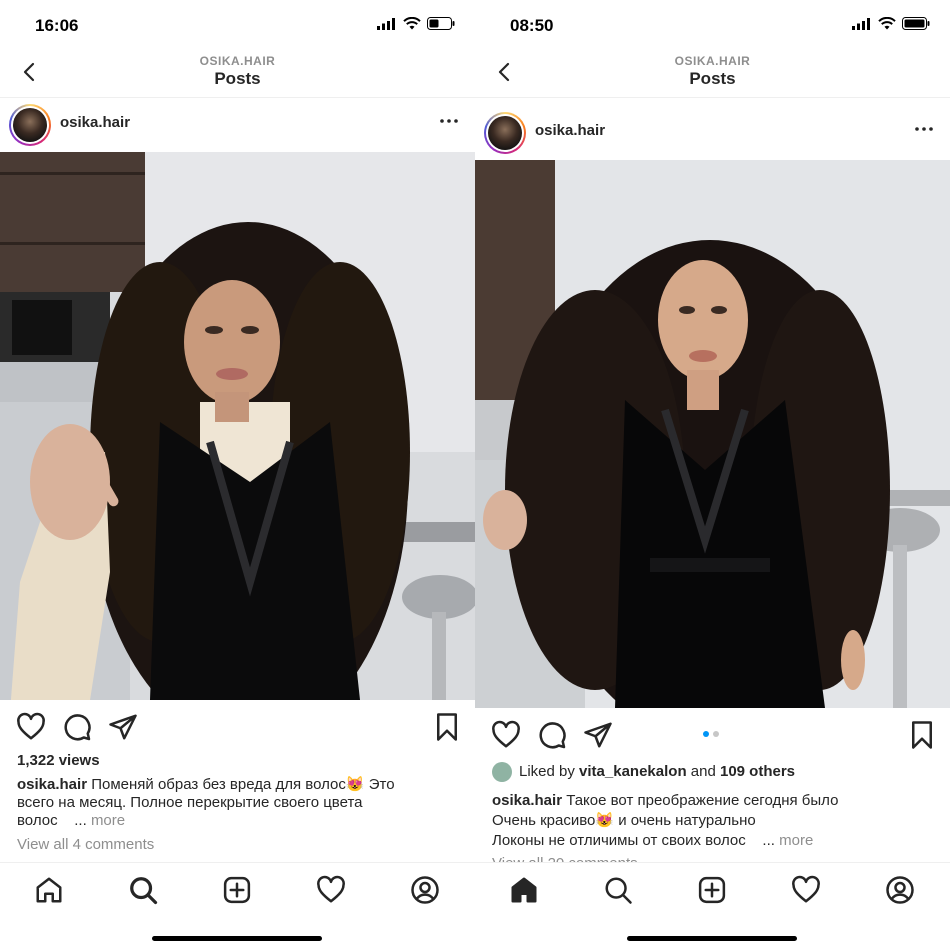  I want to click on caption-text-line2: Очень красиво😻 и очень натурально, so click(624, 820).